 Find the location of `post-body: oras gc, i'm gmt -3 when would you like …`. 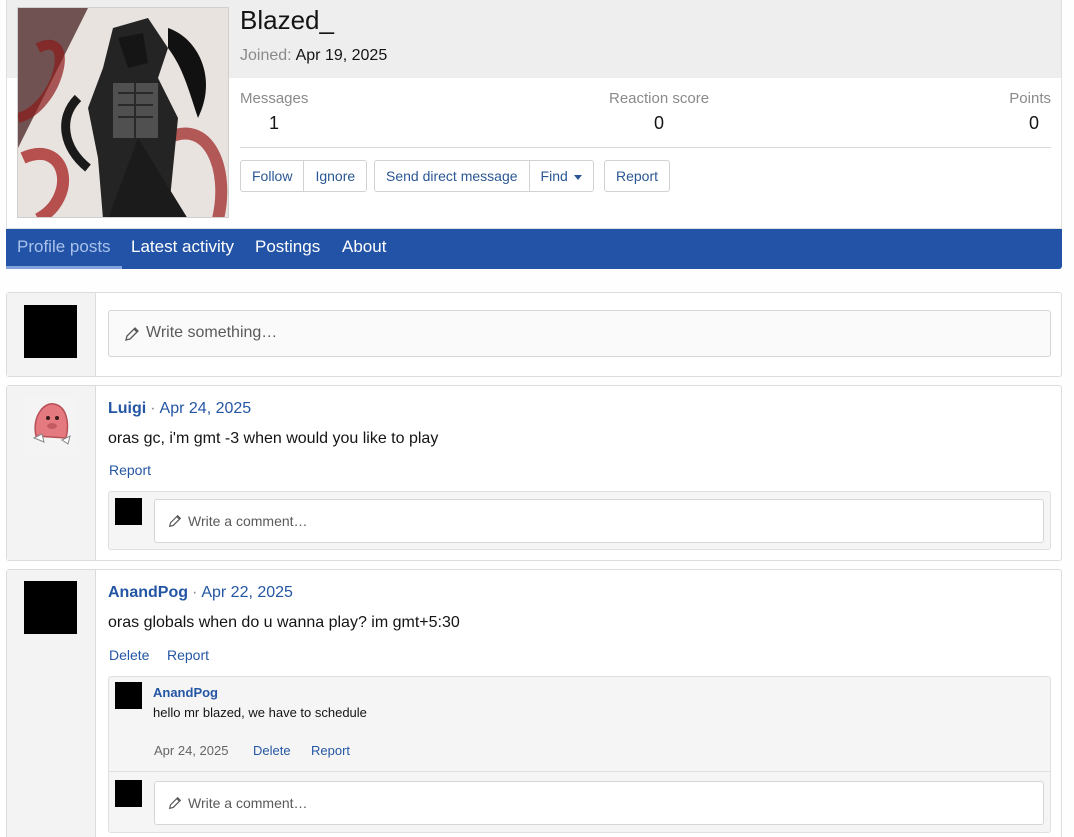

post-body: oras gc, i'm gmt -3 when would you like … is located at coordinates (273, 438).